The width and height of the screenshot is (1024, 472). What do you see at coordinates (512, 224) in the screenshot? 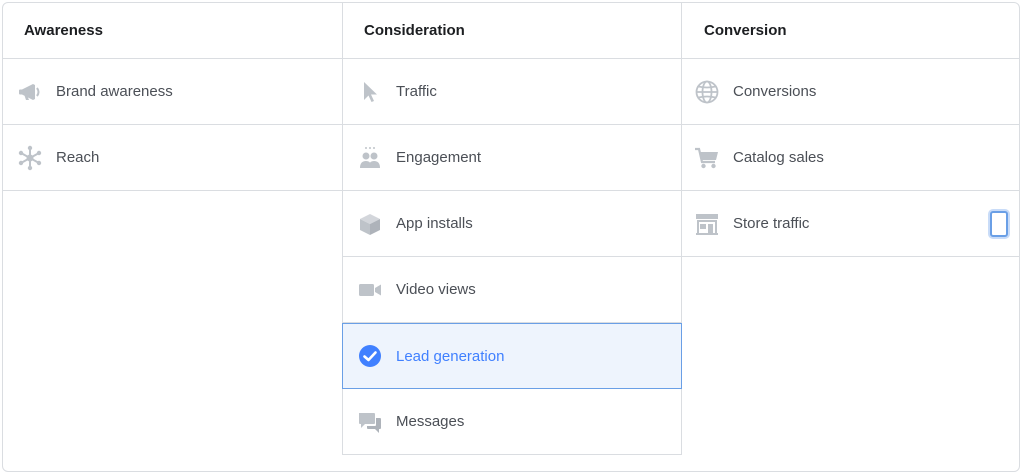
I see `objective-app-installs: App installs` at bounding box center [512, 224].